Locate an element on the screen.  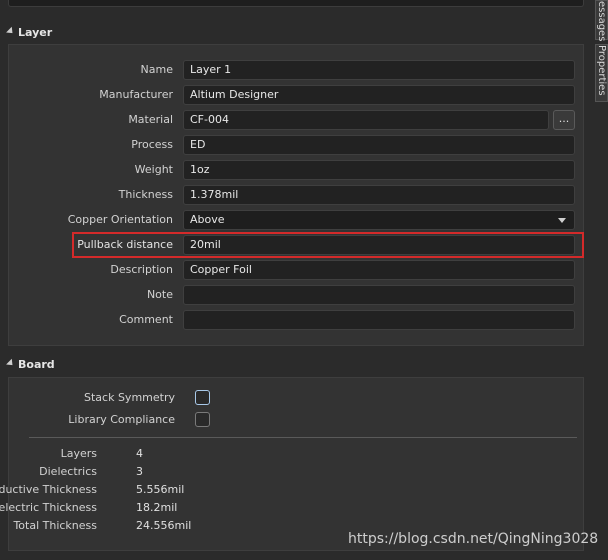
manufacturer-row: Manufacturer Altium Designer is located at coordinates (296, 95).